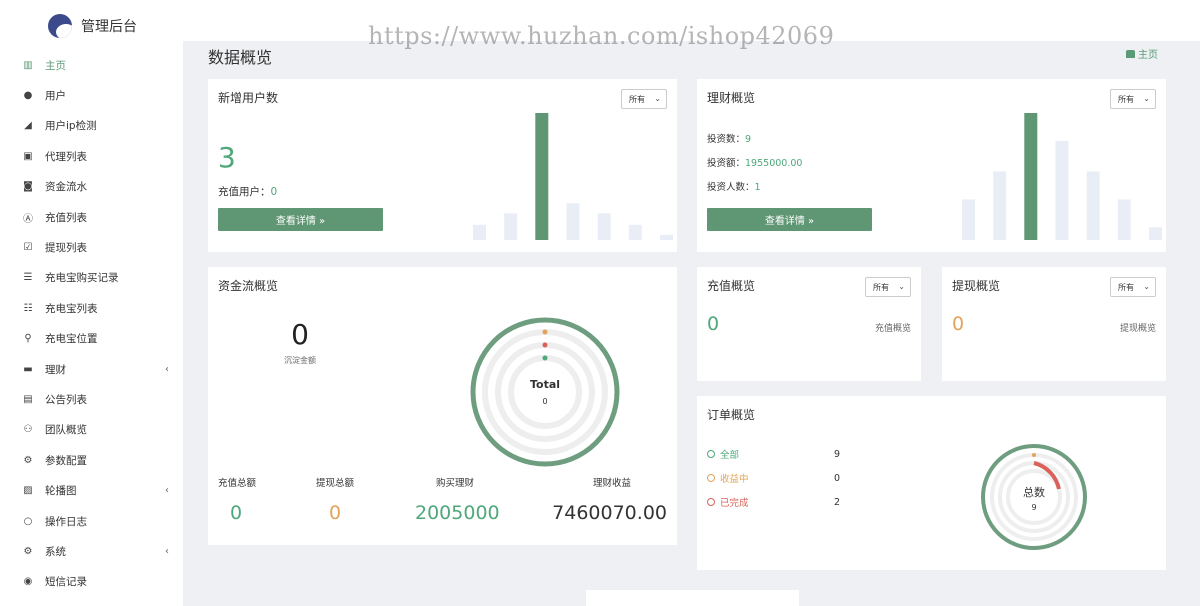 Image resolution: width=1200 pixels, height=606 pixels. I want to click on sidebar-item-label: 充值列表, so click(66, 217).